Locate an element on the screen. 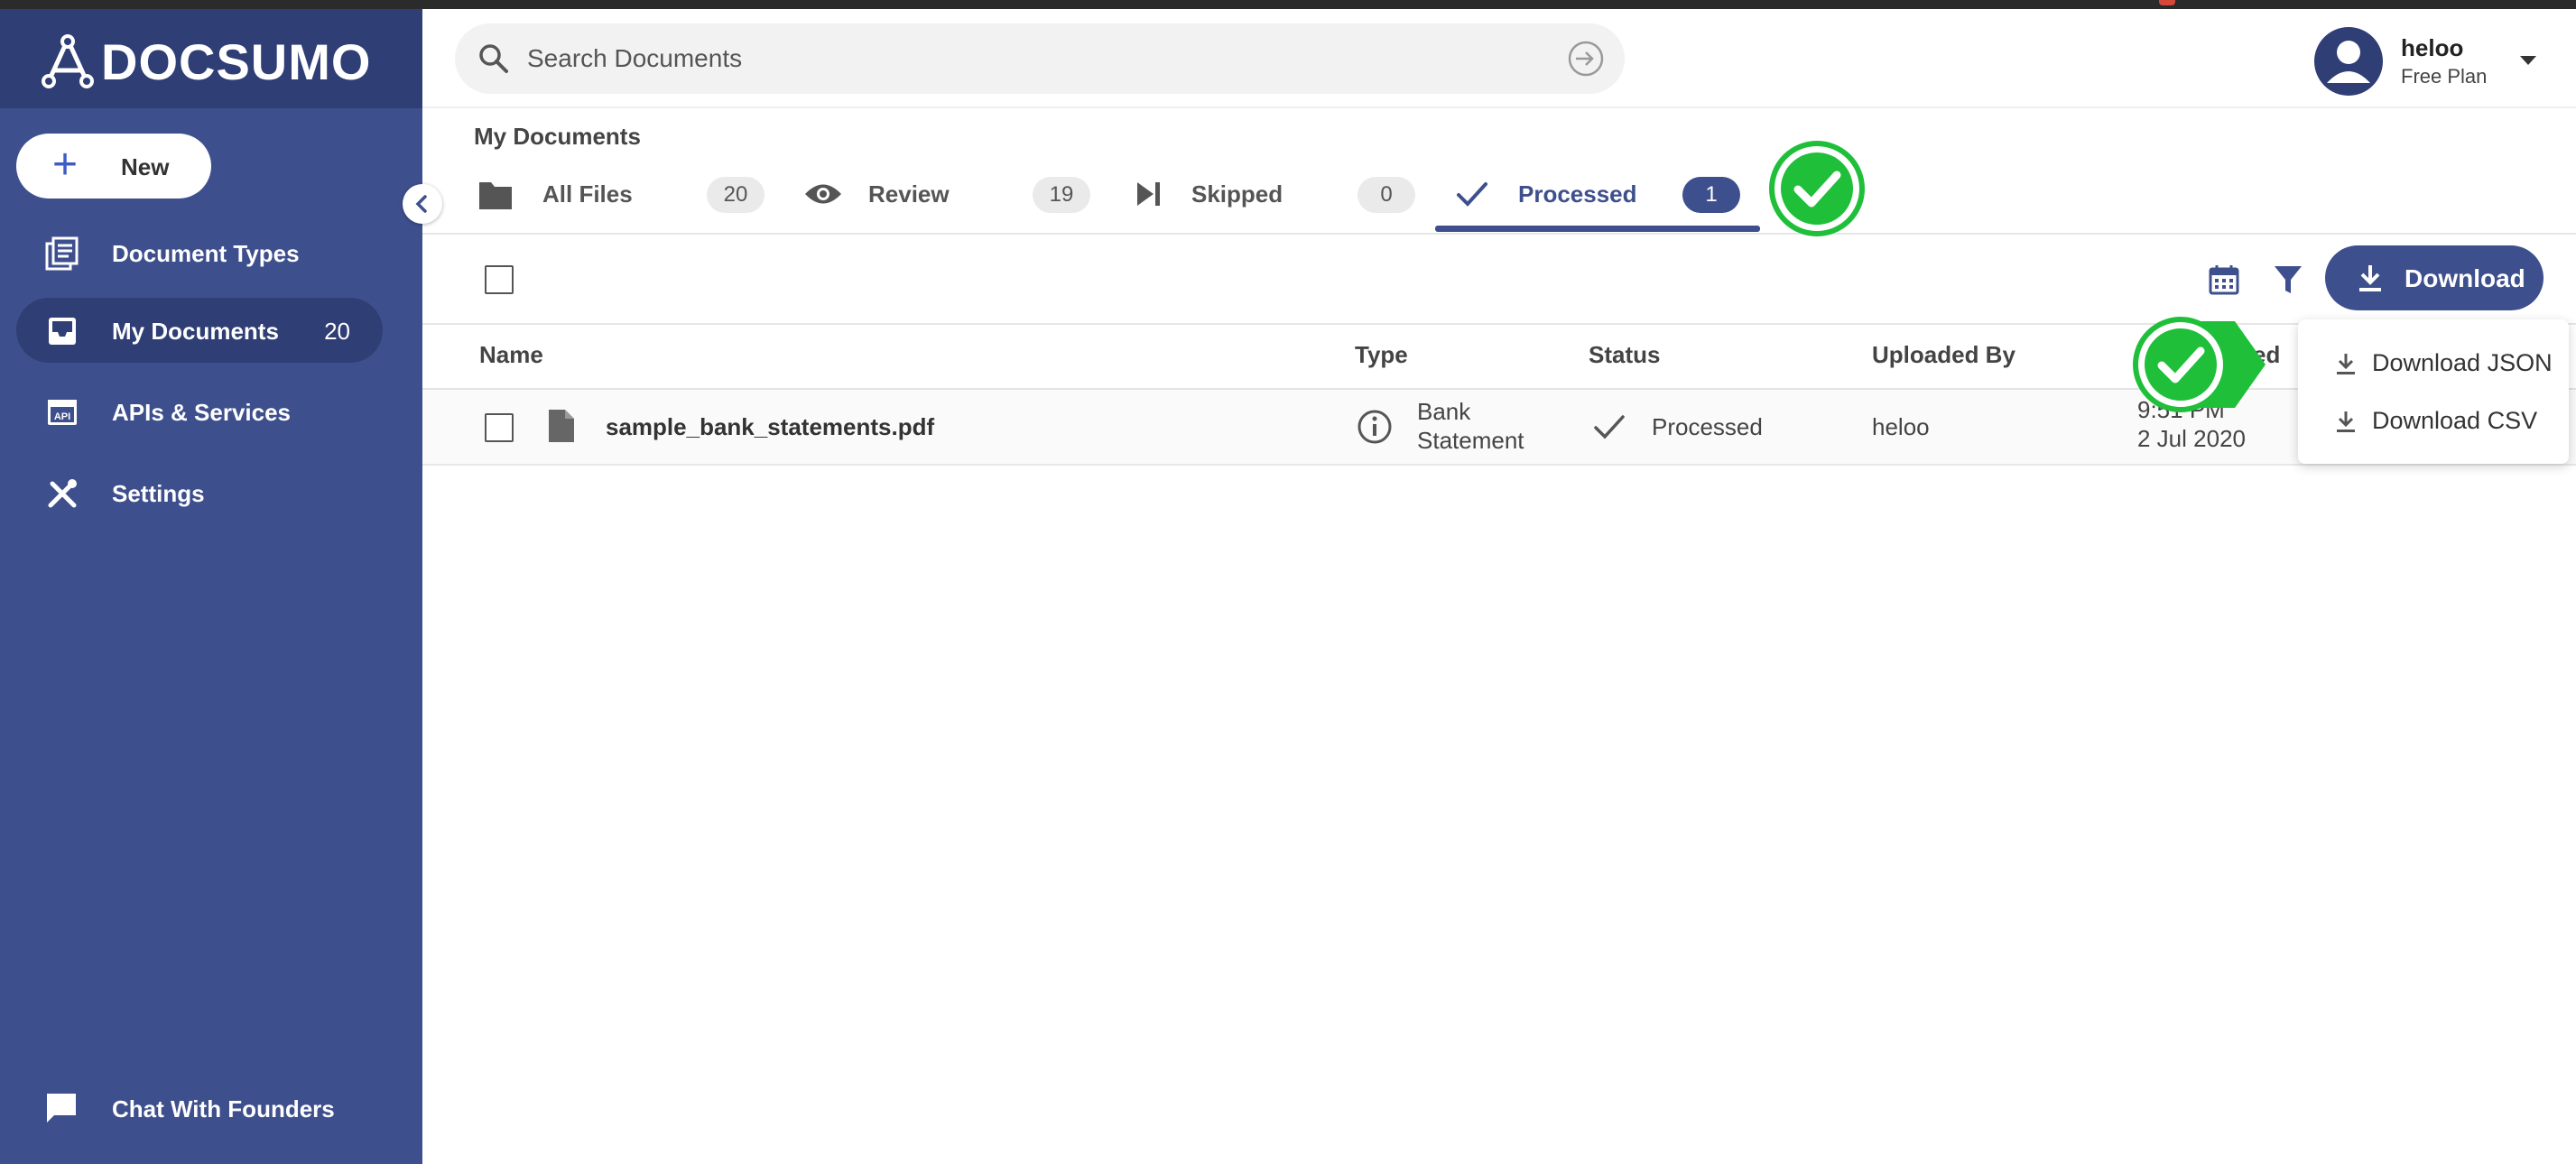 The width and height of the screenshot is (2576, 1164). window-indicator is located at coordinates (2167, 2).